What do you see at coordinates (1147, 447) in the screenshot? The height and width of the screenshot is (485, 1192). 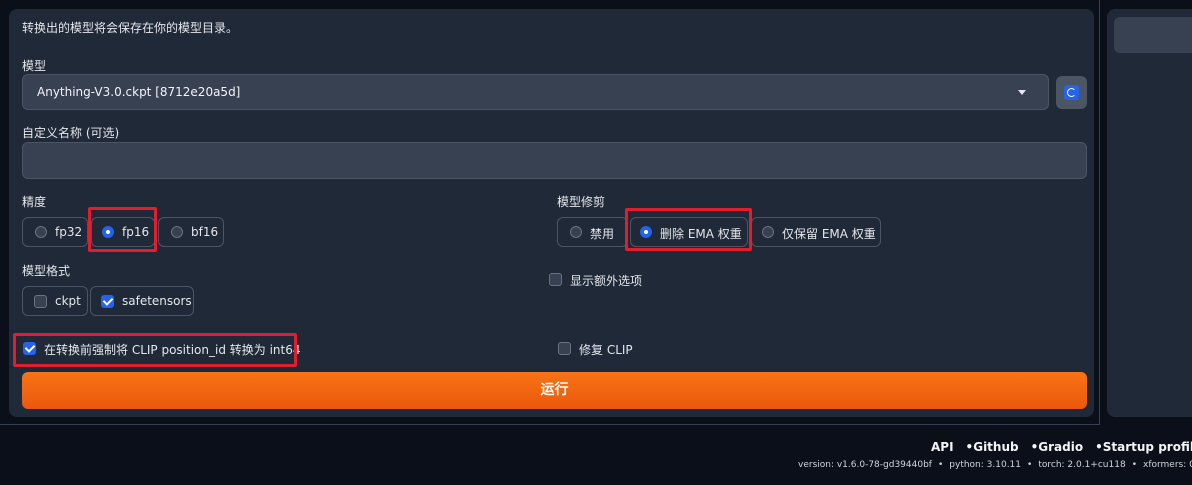 I see `footer-link-startup-profile: Startup profil` at bounding box center [1147, 447].